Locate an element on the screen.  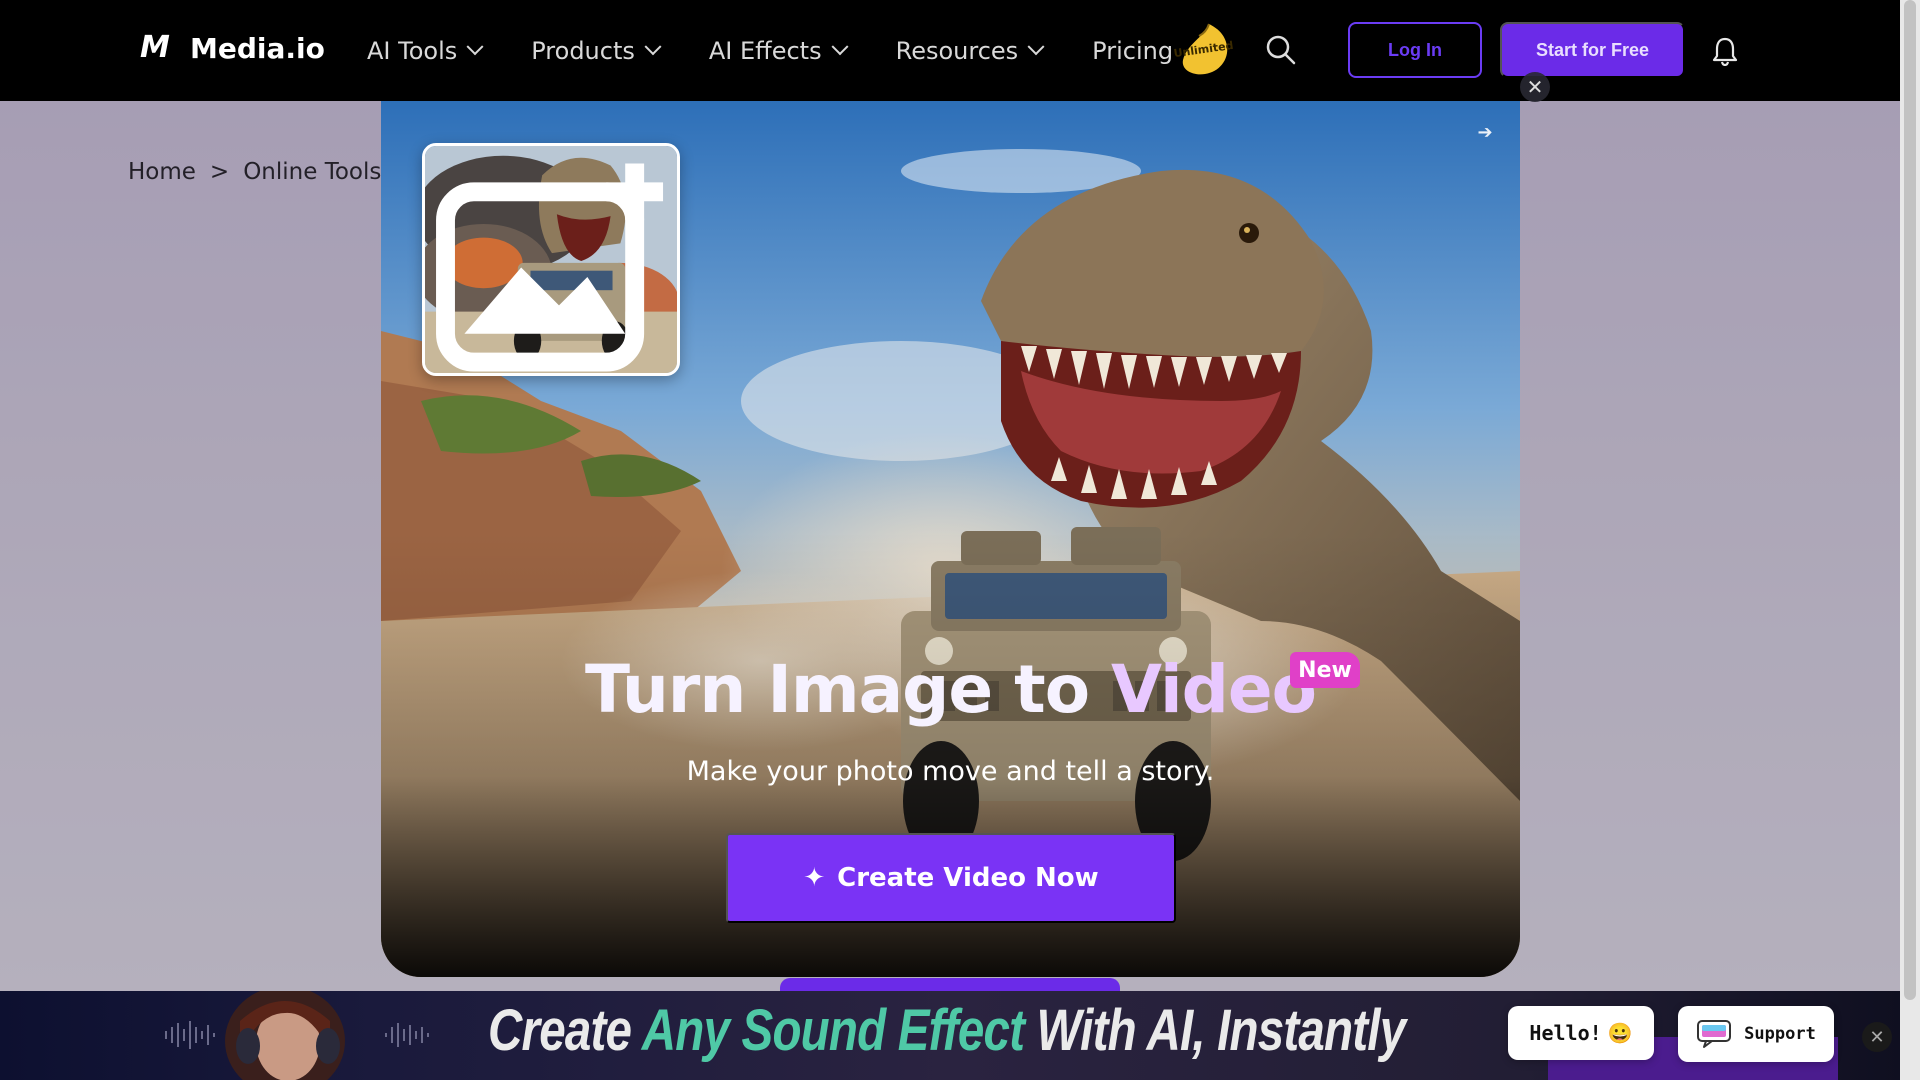
page-scrollbar is located at coordinates (1910, 540).